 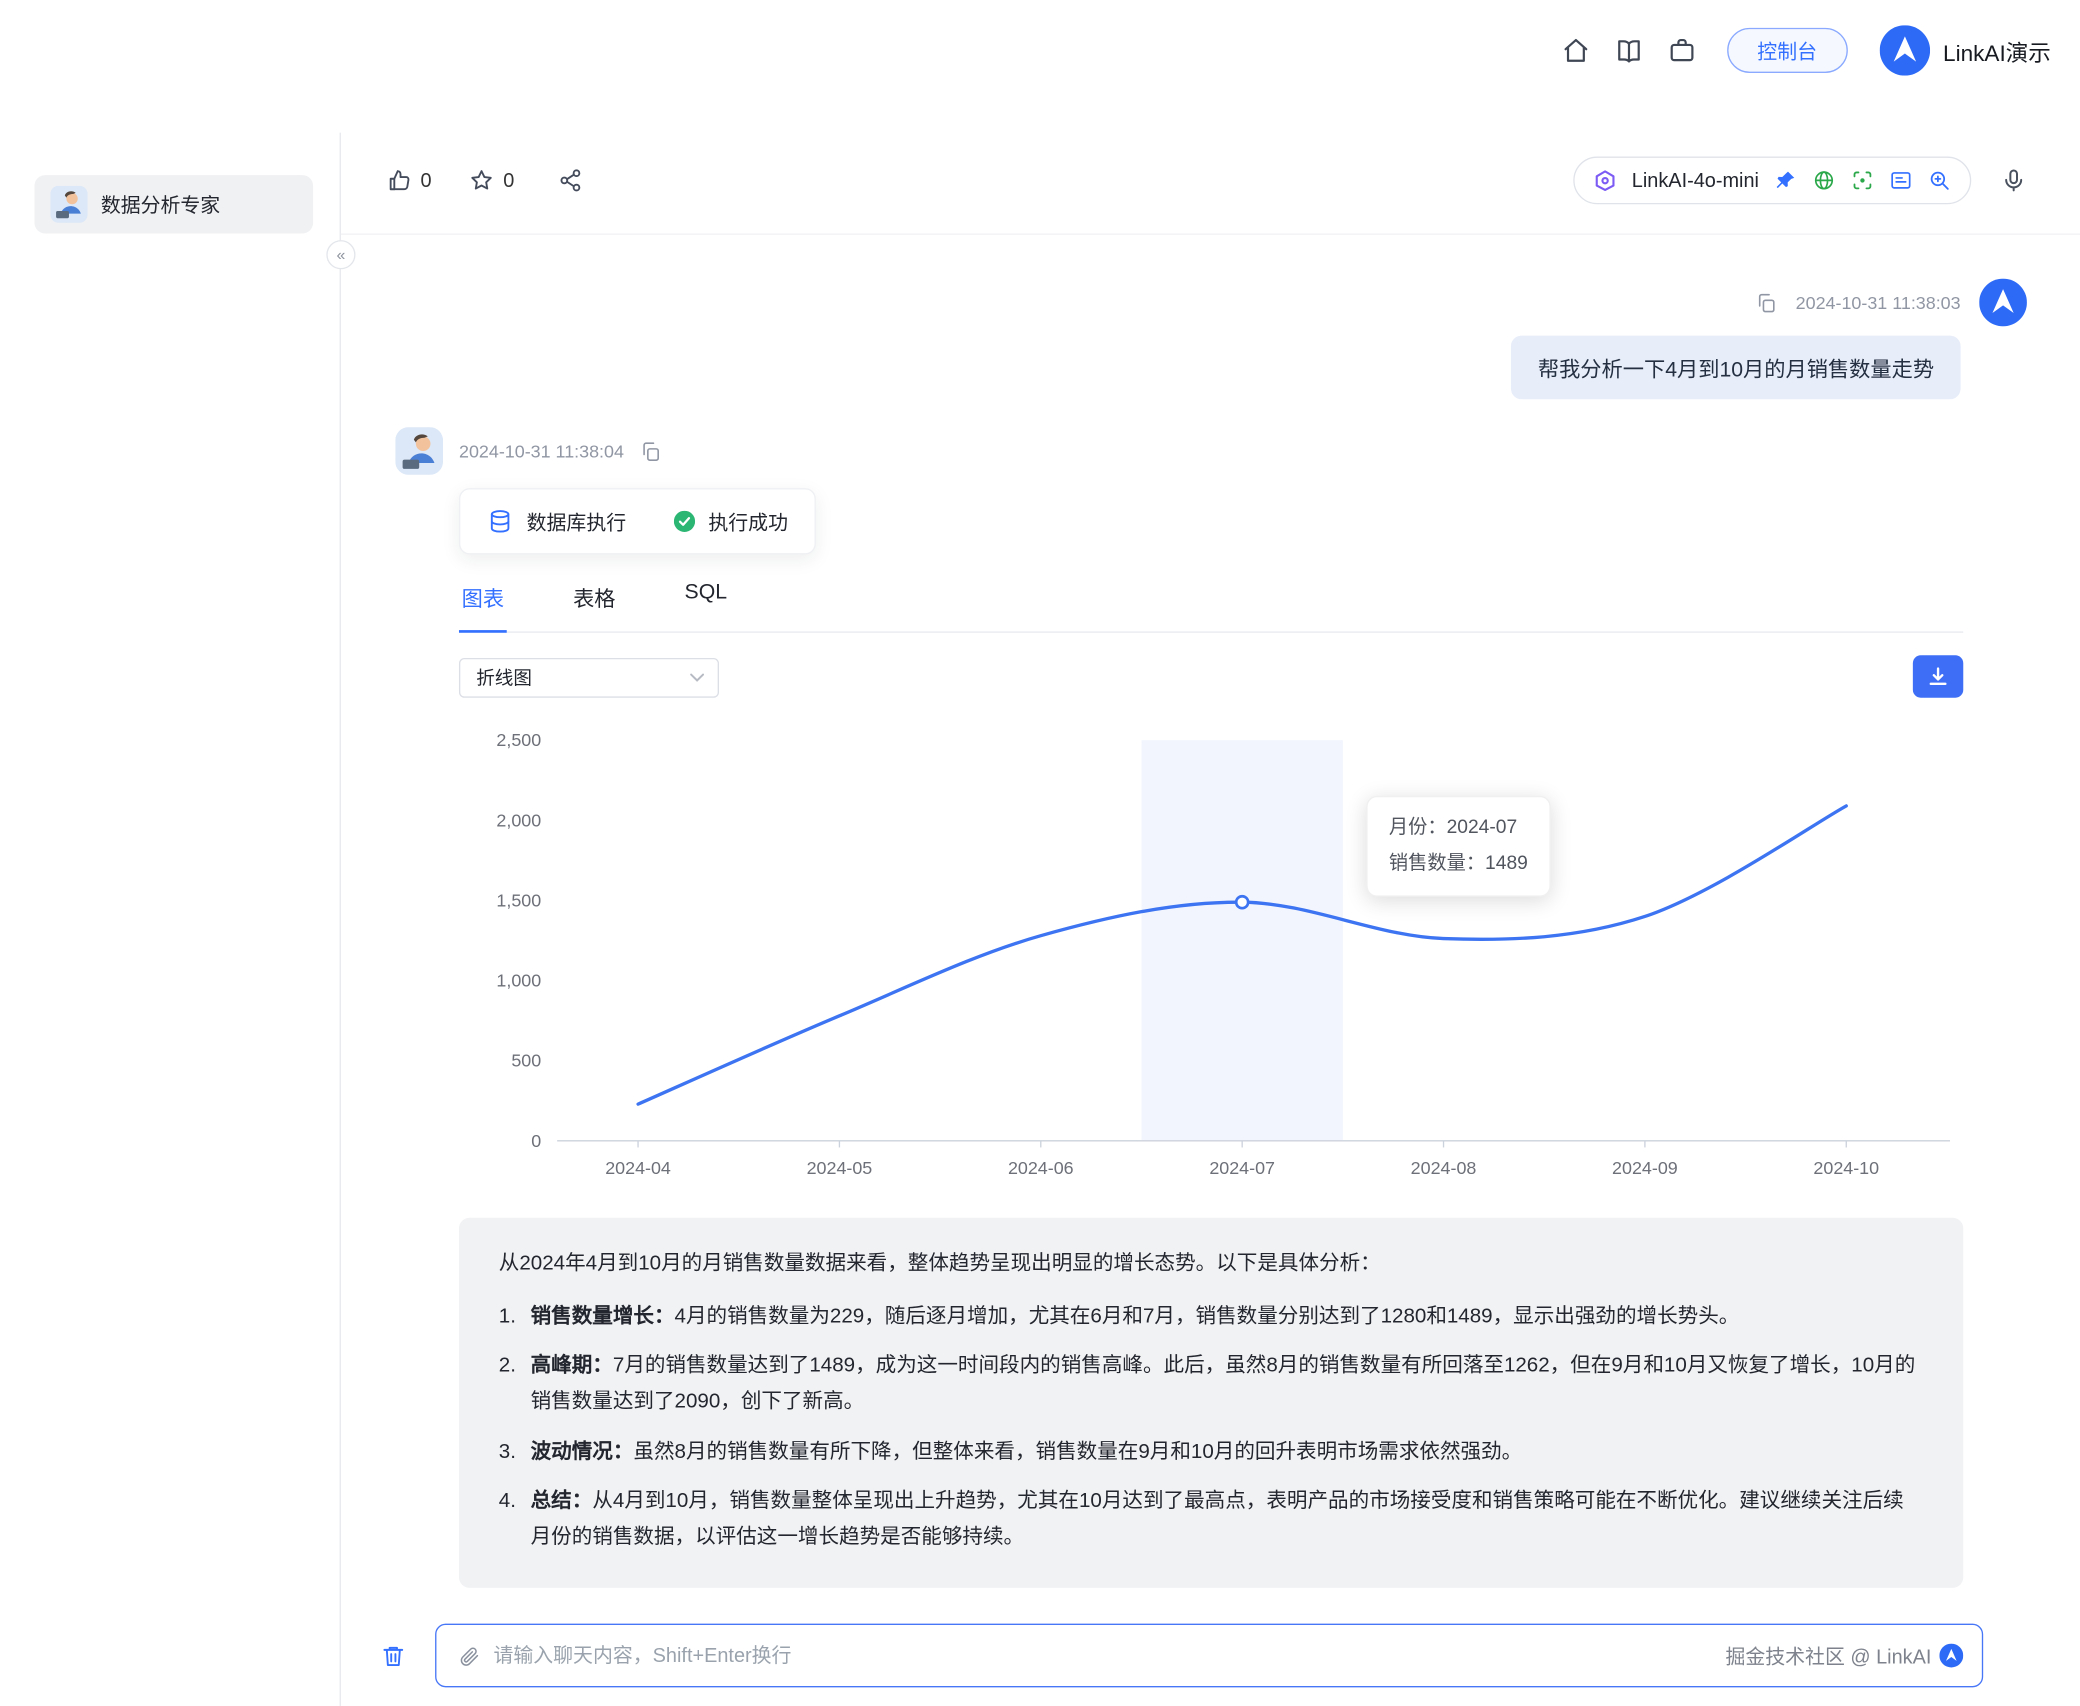 What do you see at coordinates (1645, 1168) in the screenshot?
I see `svg-text: 2024-09` at bounding box center [1645, 1168].